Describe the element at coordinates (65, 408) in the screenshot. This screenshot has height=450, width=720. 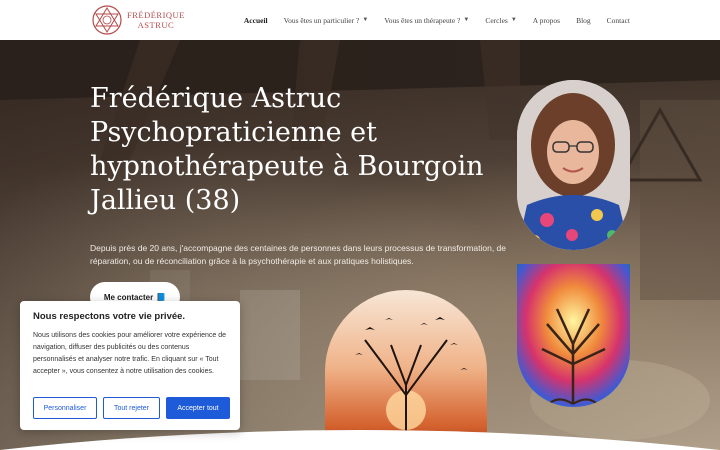
I see `customize-cookies-button: Personnaliser` at that location.